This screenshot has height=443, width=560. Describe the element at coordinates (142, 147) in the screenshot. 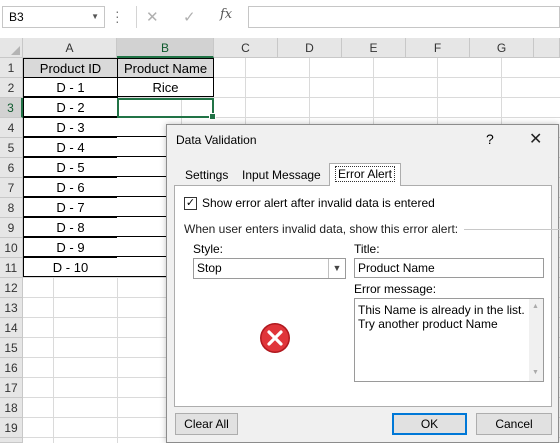

I see `cell-b5` at that location.